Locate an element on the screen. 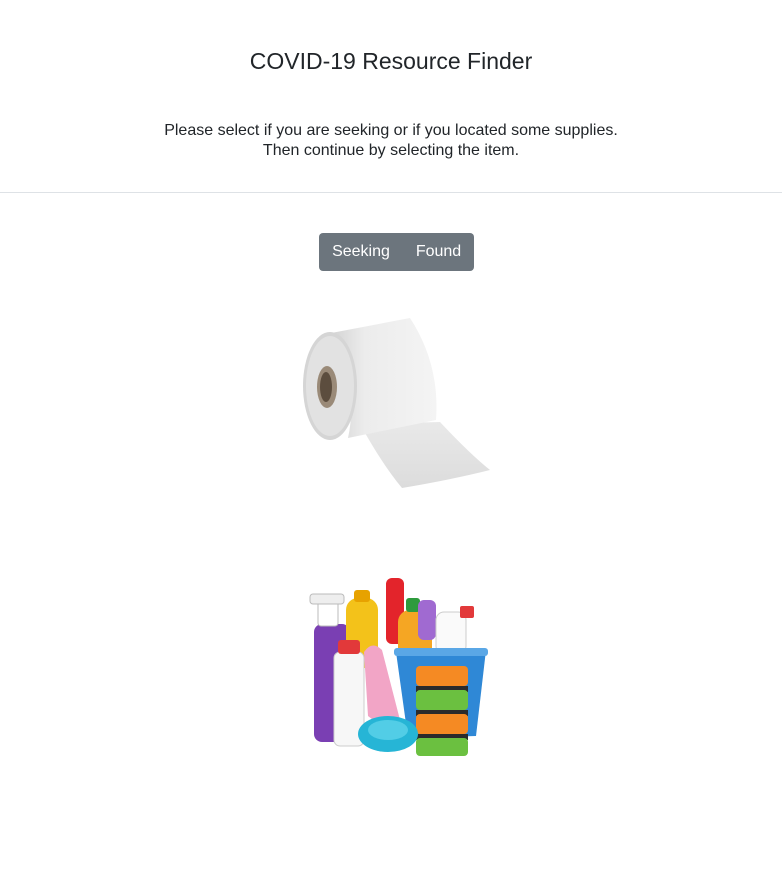  toilet-paper-item is located at coordinates (397, 403).